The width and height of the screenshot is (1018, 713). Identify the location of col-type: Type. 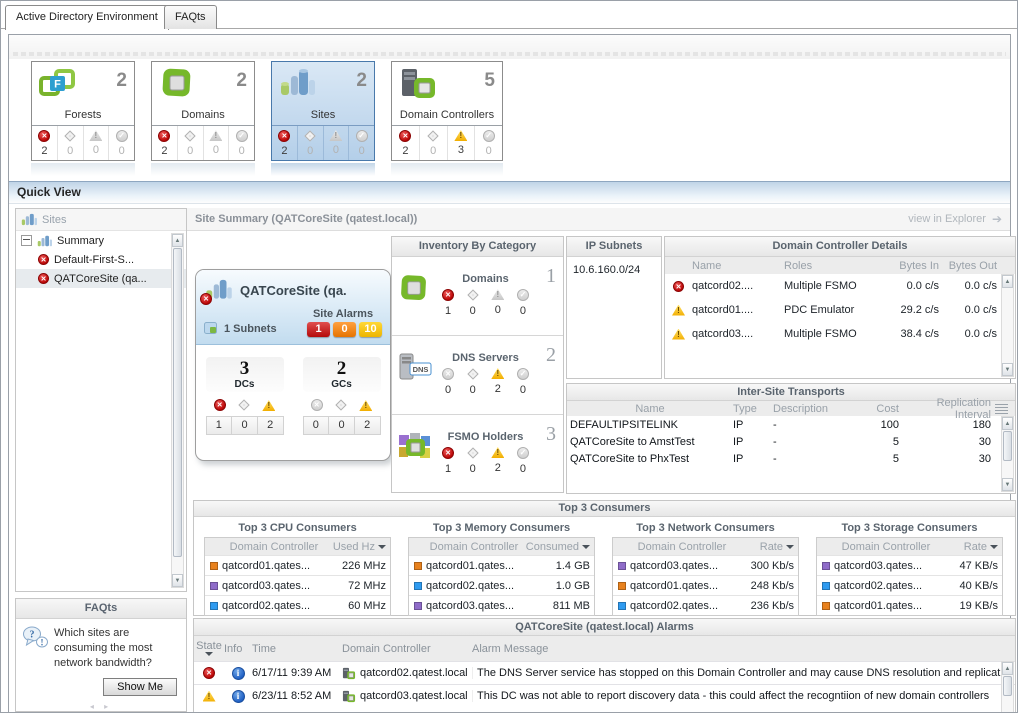
(753, 409).